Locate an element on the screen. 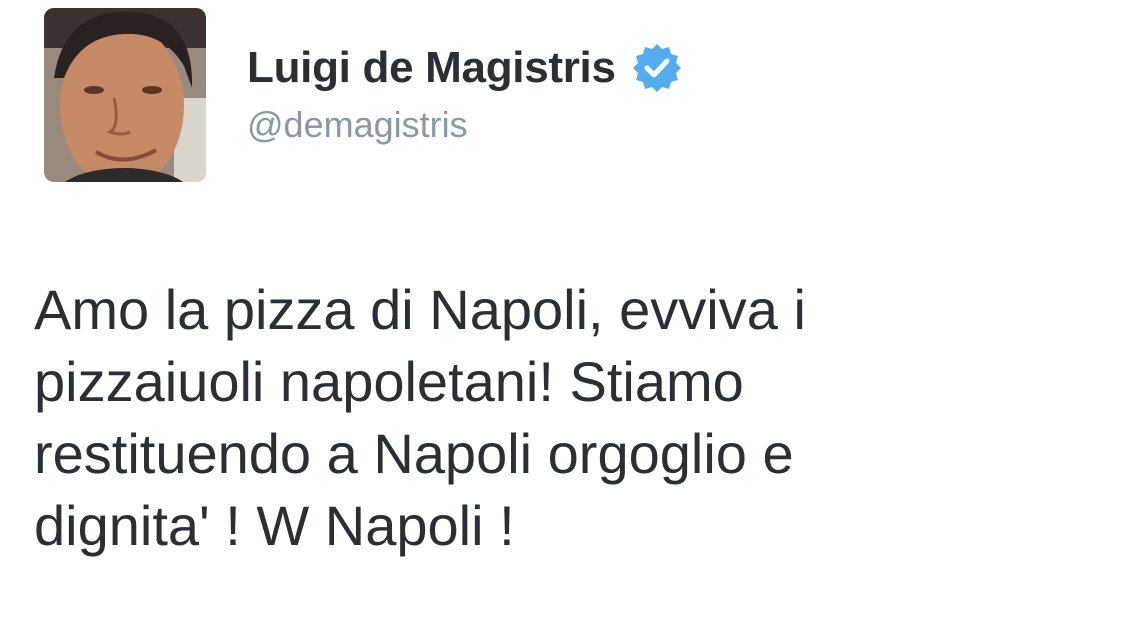 The image size is (1136, 640). name-row: Luigi de Magistris is located at coordinates (465, 68).